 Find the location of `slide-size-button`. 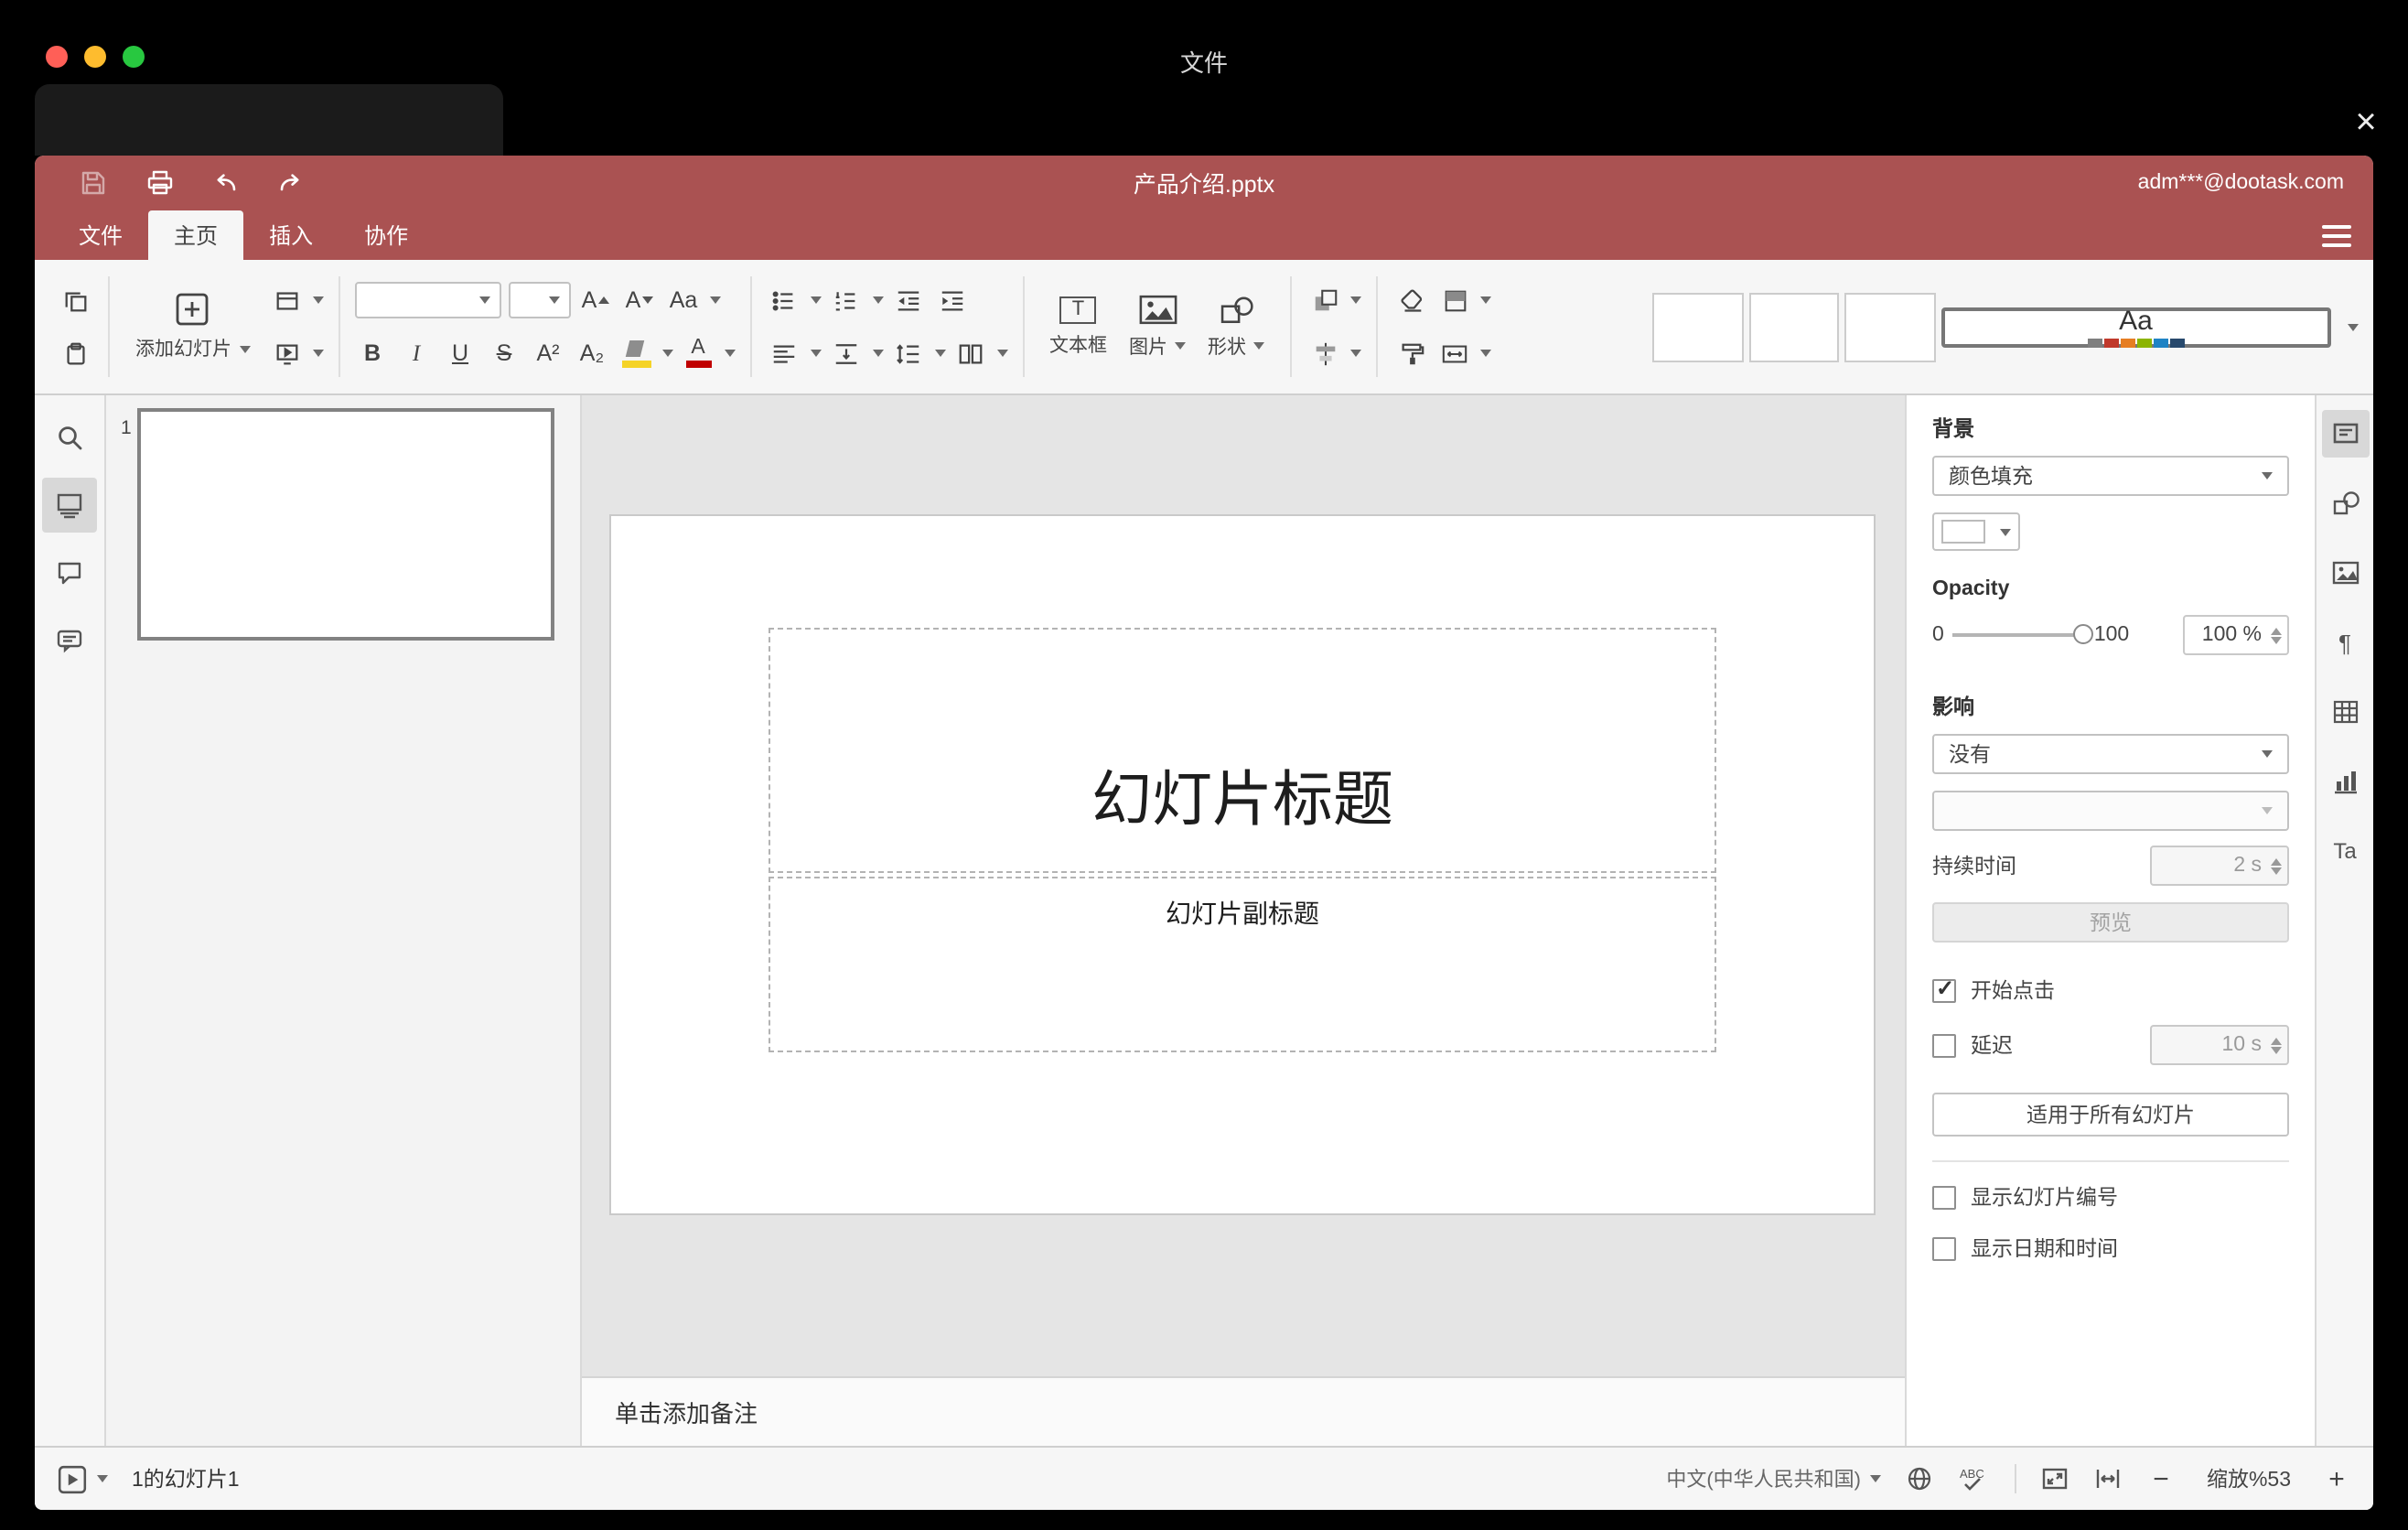

slide-size-button is located at coordinates (1454, 353).